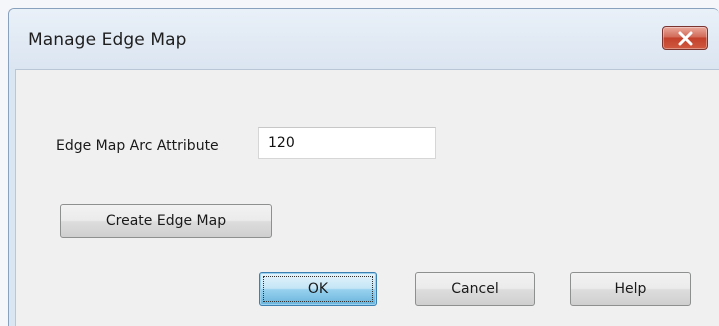  I want to click on create-edge-map-button: Create Edge Map, so click(166, 221).